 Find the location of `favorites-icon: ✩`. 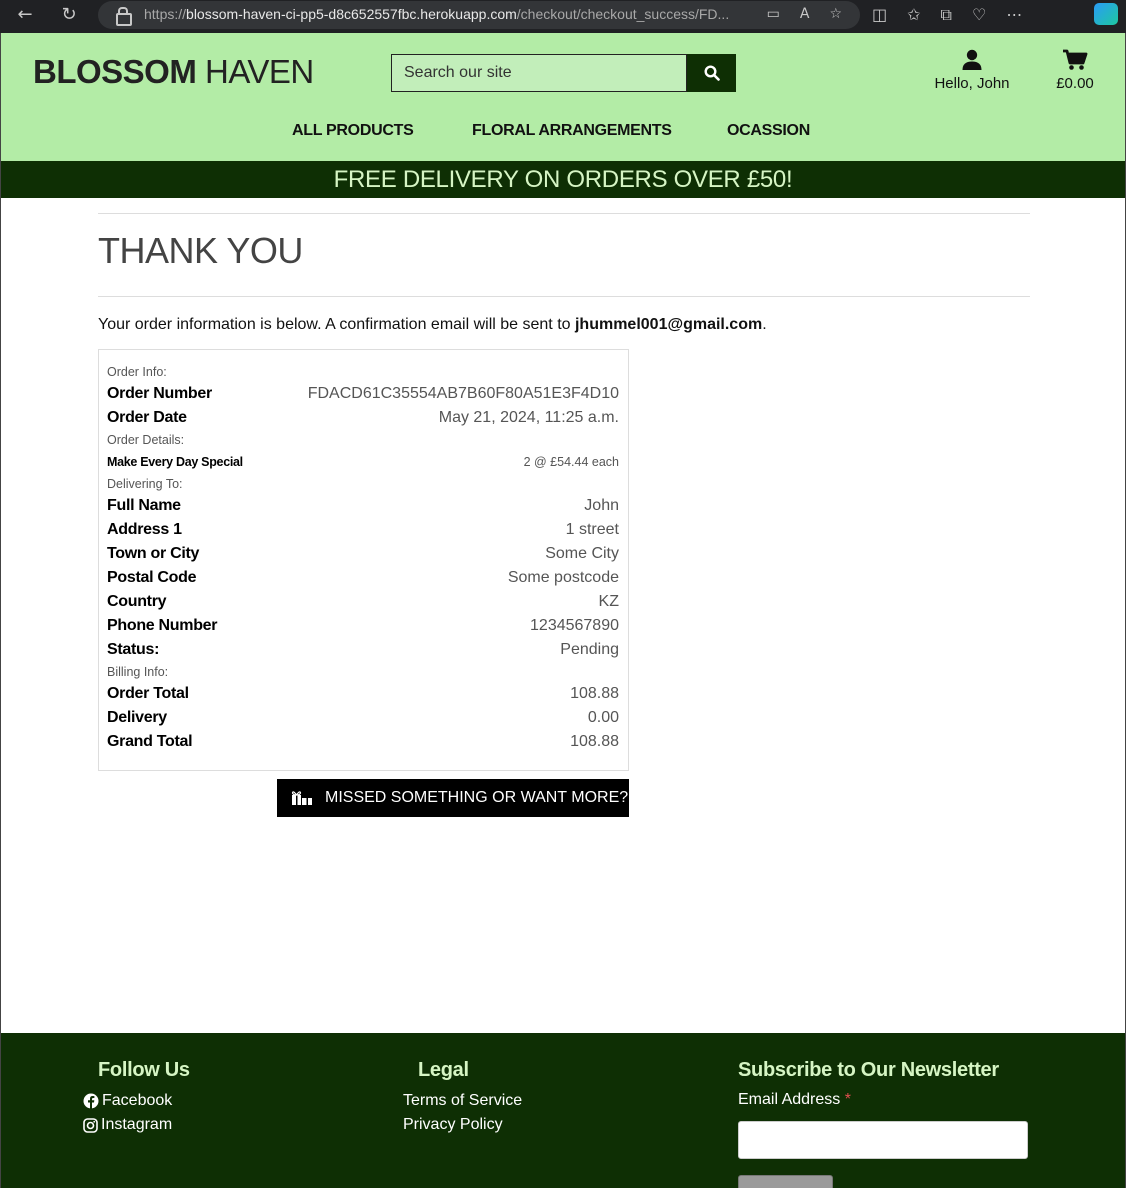

favorites-icon: ✩ is located at coordinates (913, 14).